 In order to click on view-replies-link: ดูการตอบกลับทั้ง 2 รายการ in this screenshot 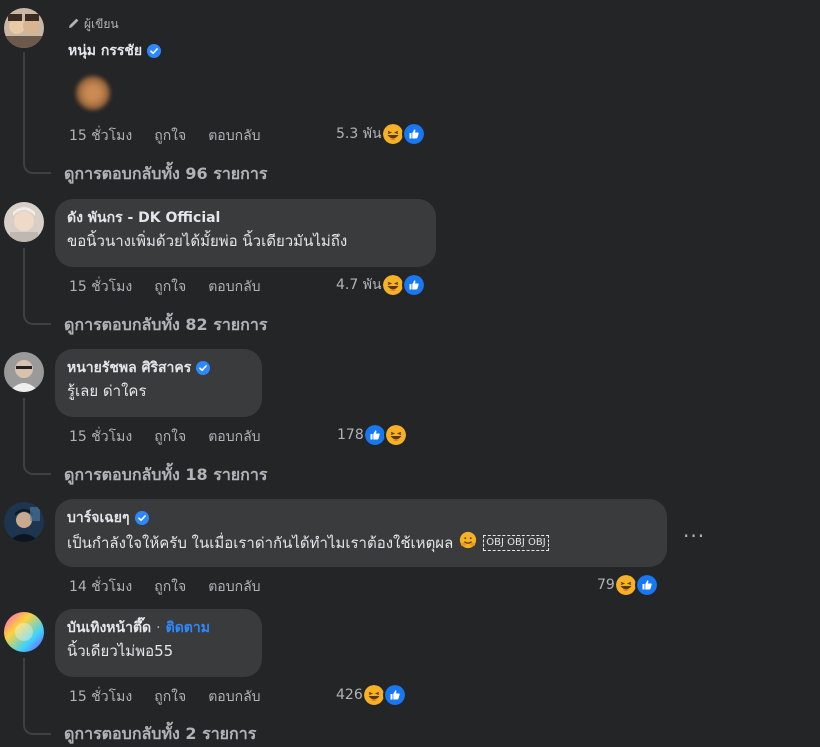, I will do `click(160, 734)`.